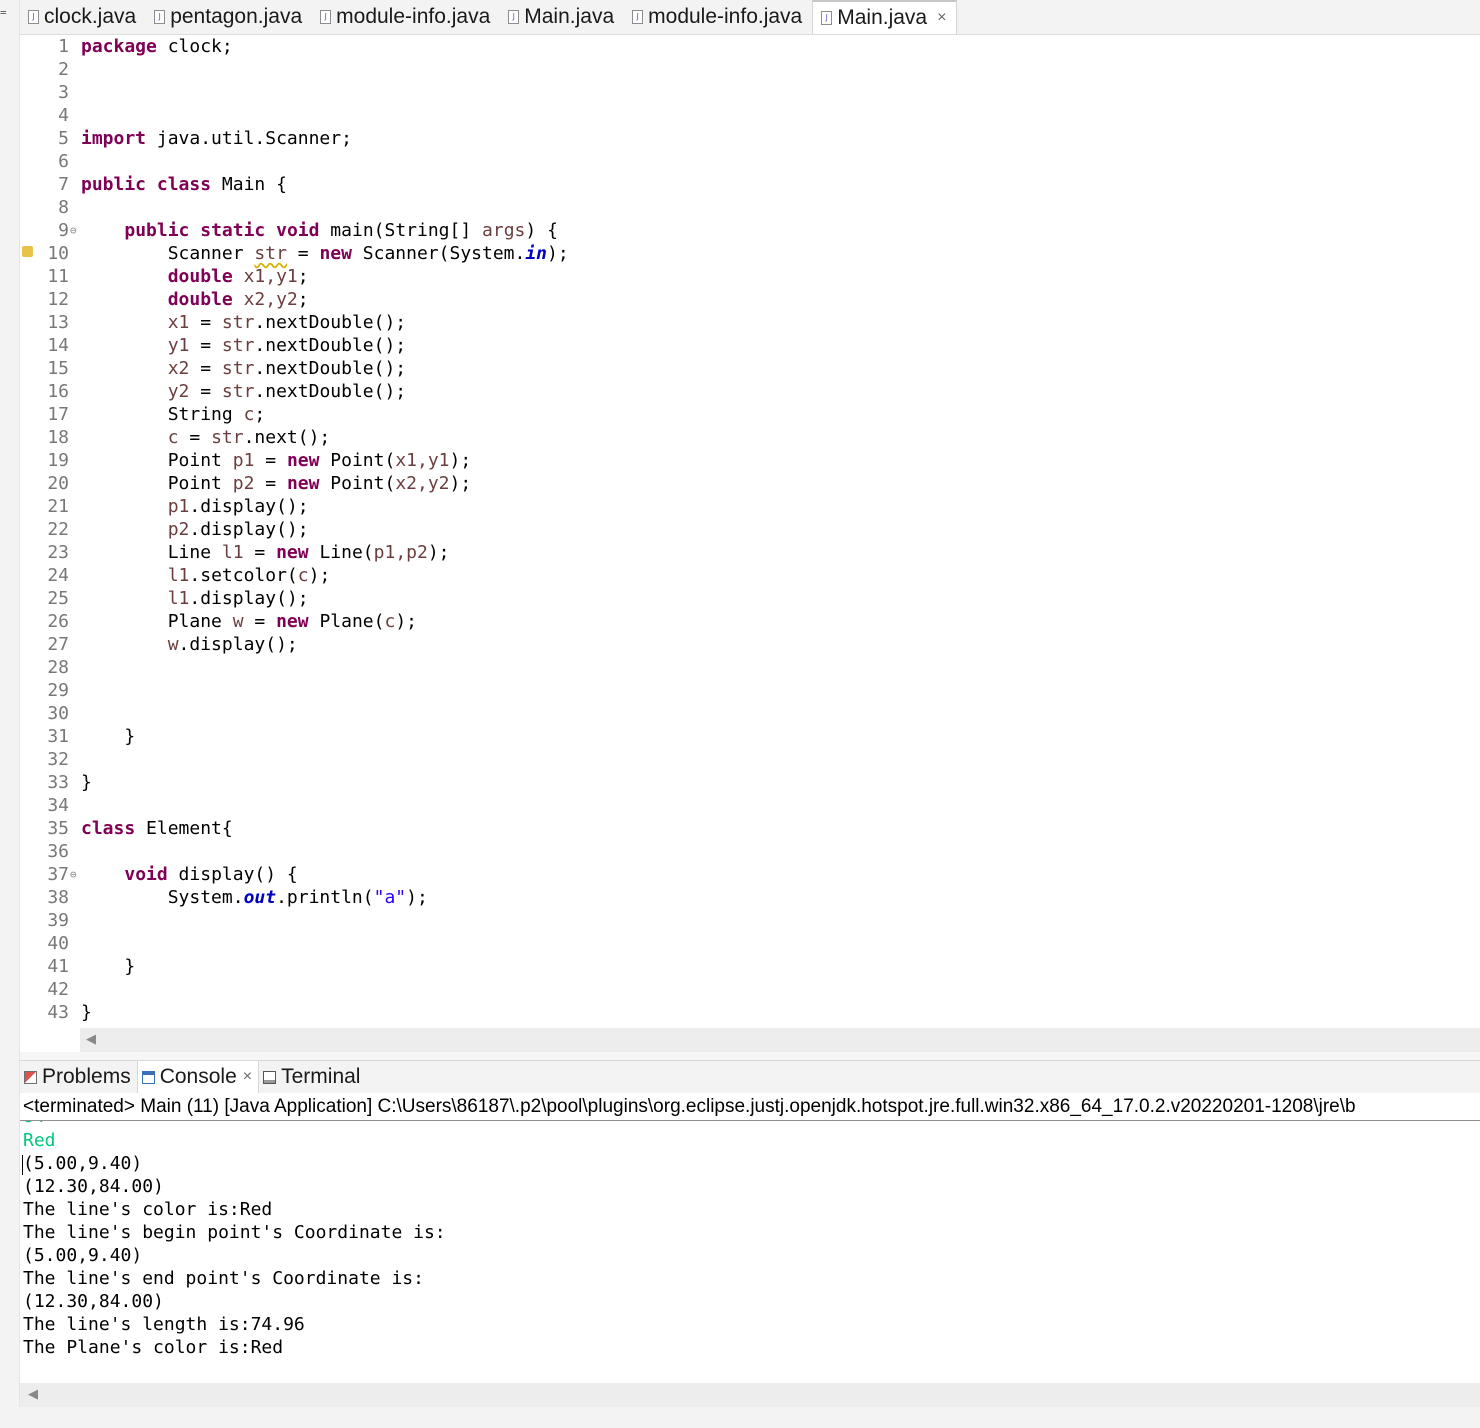 This screenshot has width=1480, height=1428. What do you see at coordinates (750, 299) in the screenshot?
I see `code-line: 12 double x2,y2;` at bounding box center [750, 299].